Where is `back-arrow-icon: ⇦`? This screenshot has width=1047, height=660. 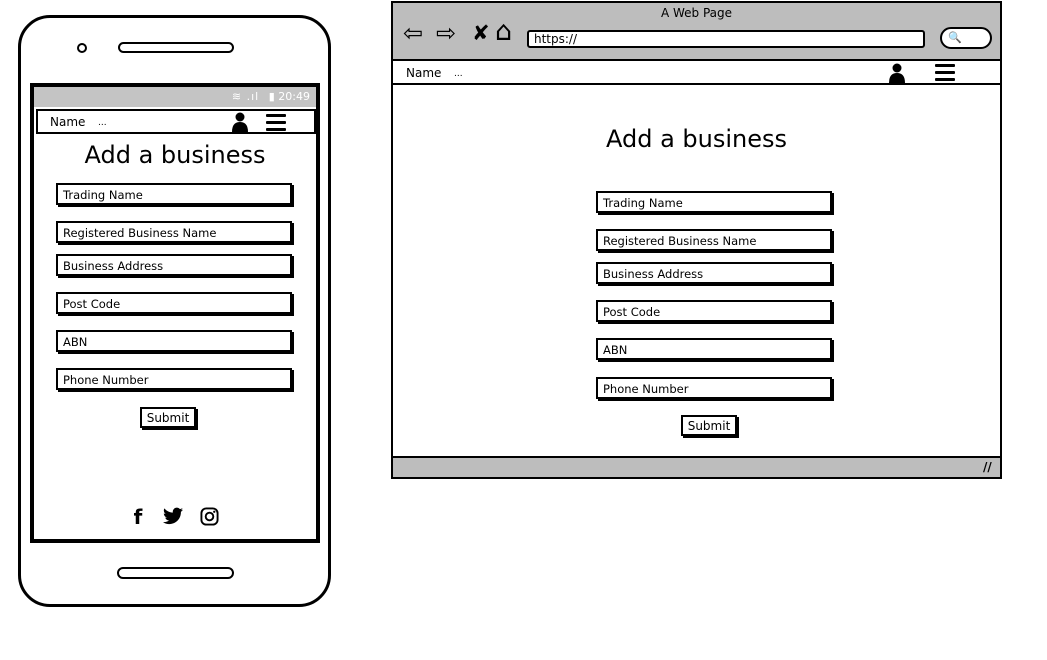 back-arrow-icon: ⇦ is located at coordinates (413, 33).